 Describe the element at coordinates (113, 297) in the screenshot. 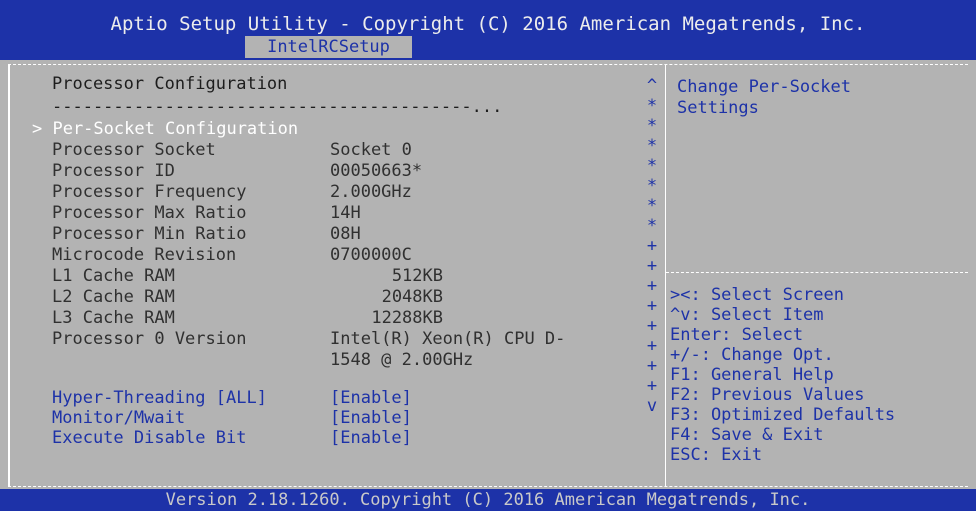

I see `info-label: L2 Cache RAM` at that location.